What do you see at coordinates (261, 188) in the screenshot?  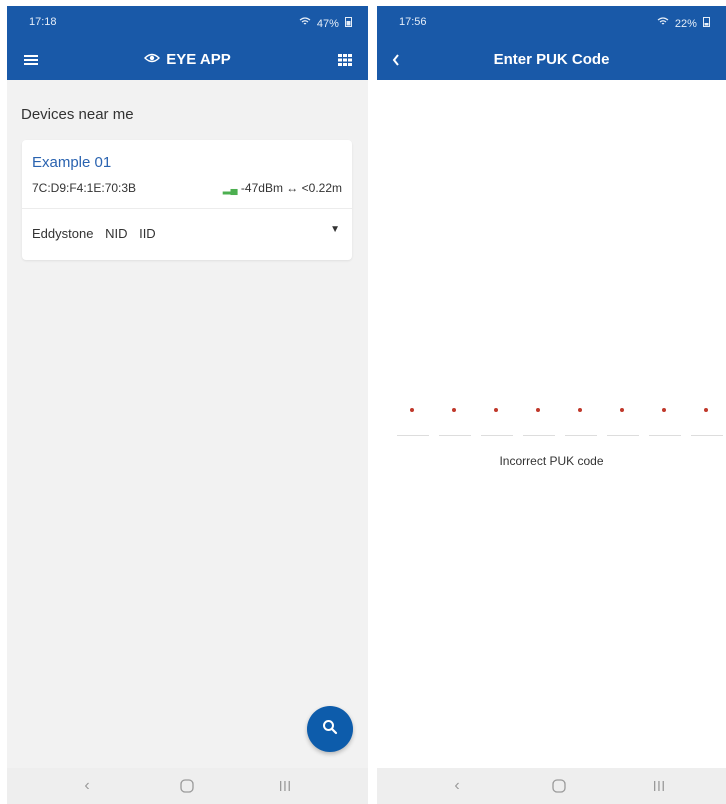 I see `device-rssi: -47dBm` at bounding box center [261, 188].